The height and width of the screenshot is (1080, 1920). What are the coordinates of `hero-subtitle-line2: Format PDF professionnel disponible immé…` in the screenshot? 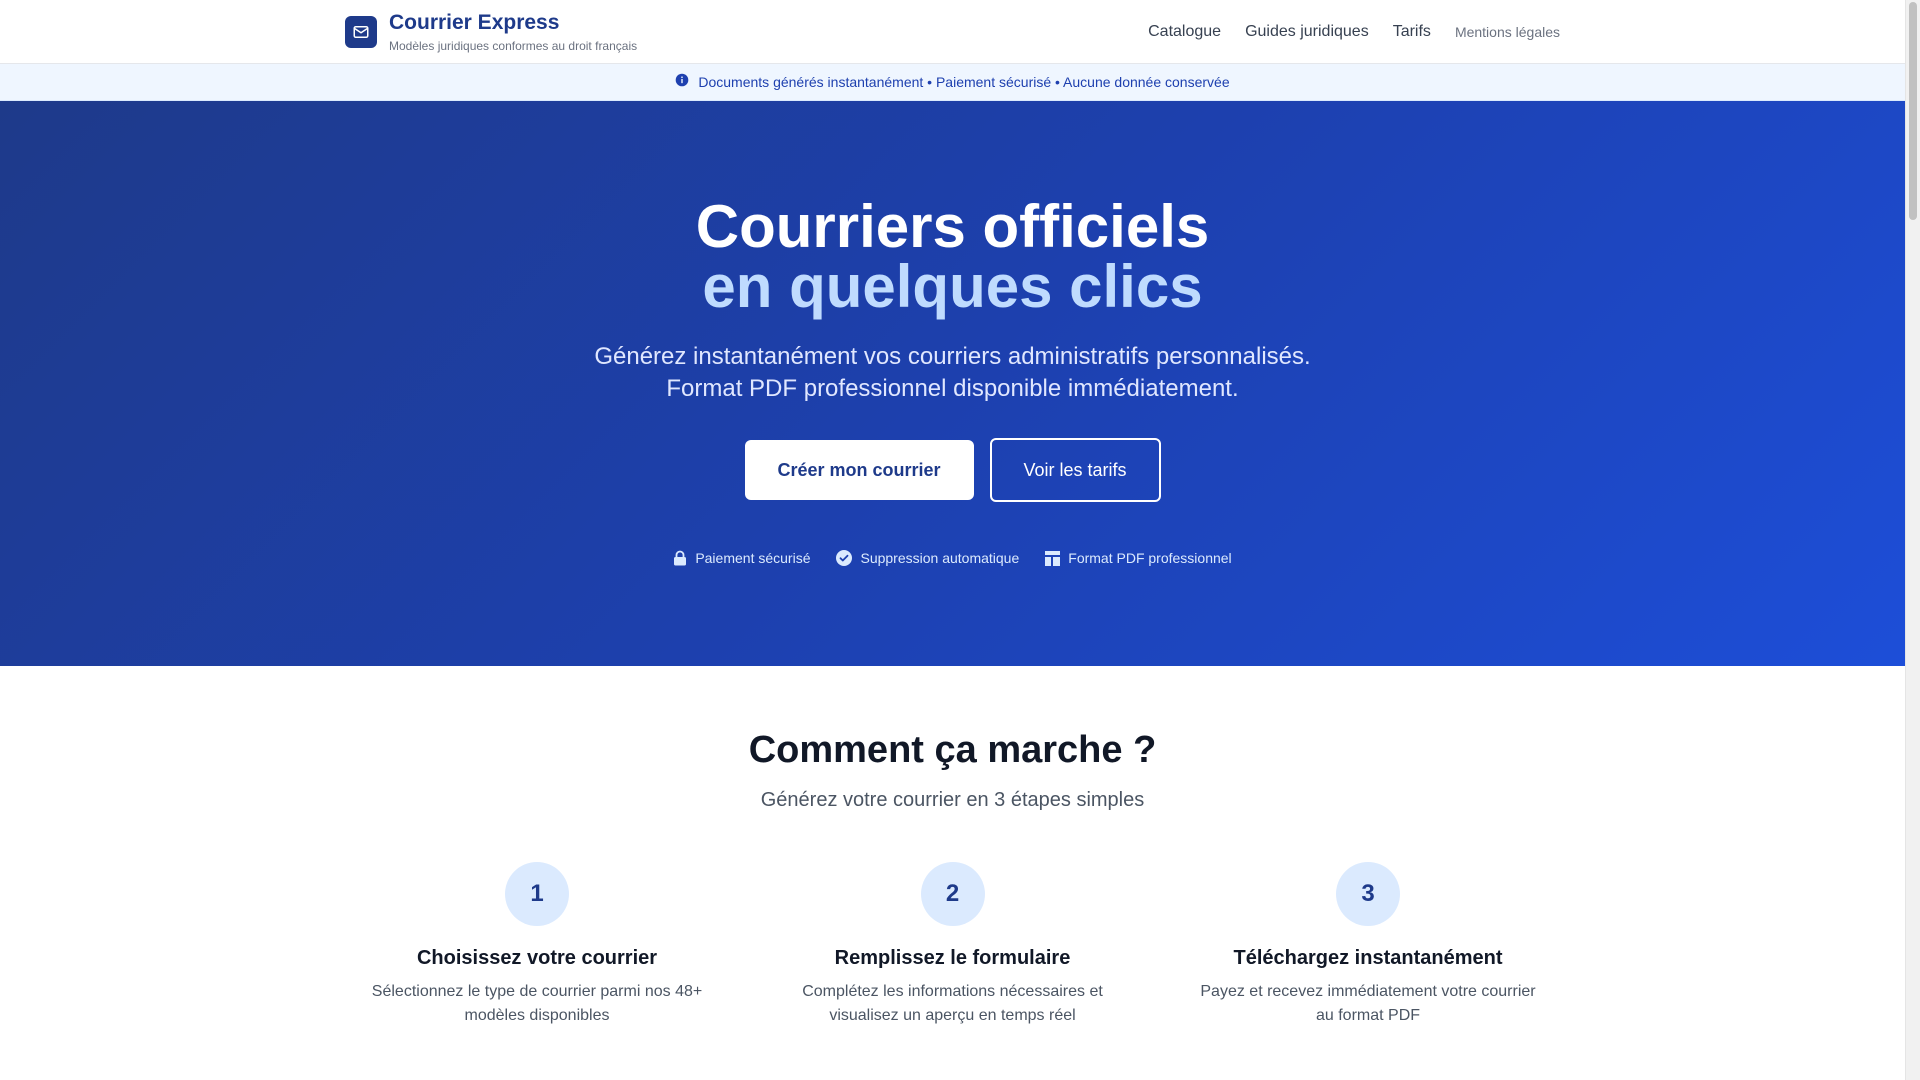 It's located at (952, 388).